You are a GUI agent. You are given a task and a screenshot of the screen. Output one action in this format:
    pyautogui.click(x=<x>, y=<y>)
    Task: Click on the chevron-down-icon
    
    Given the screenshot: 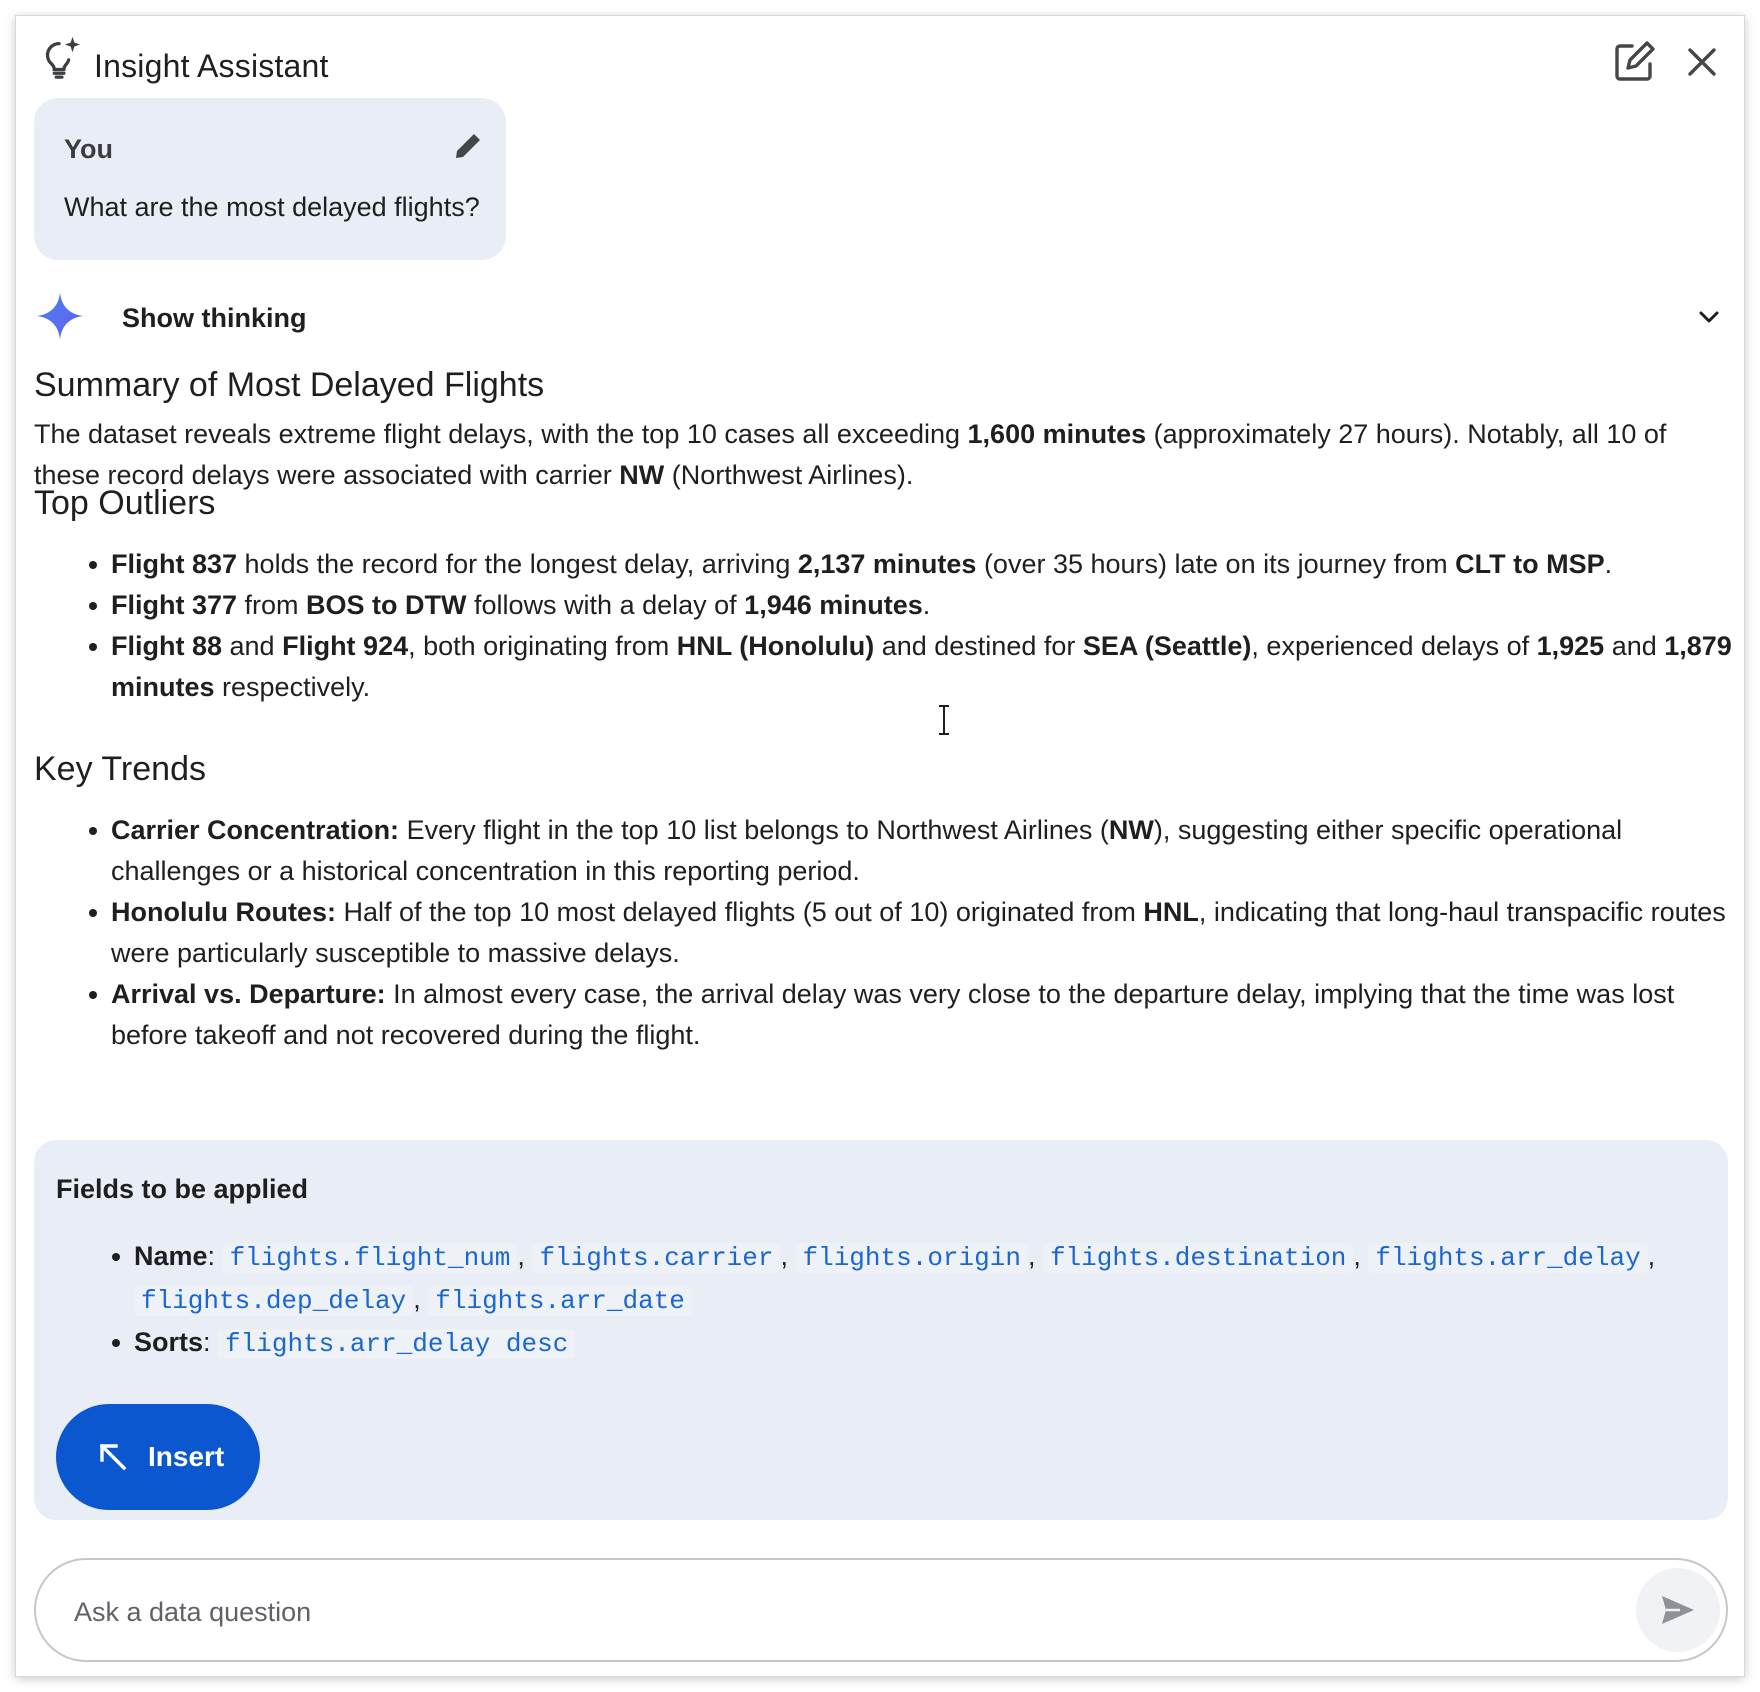 What is the action you would take?
    pyautogui.click(x=1709, y=317)
    